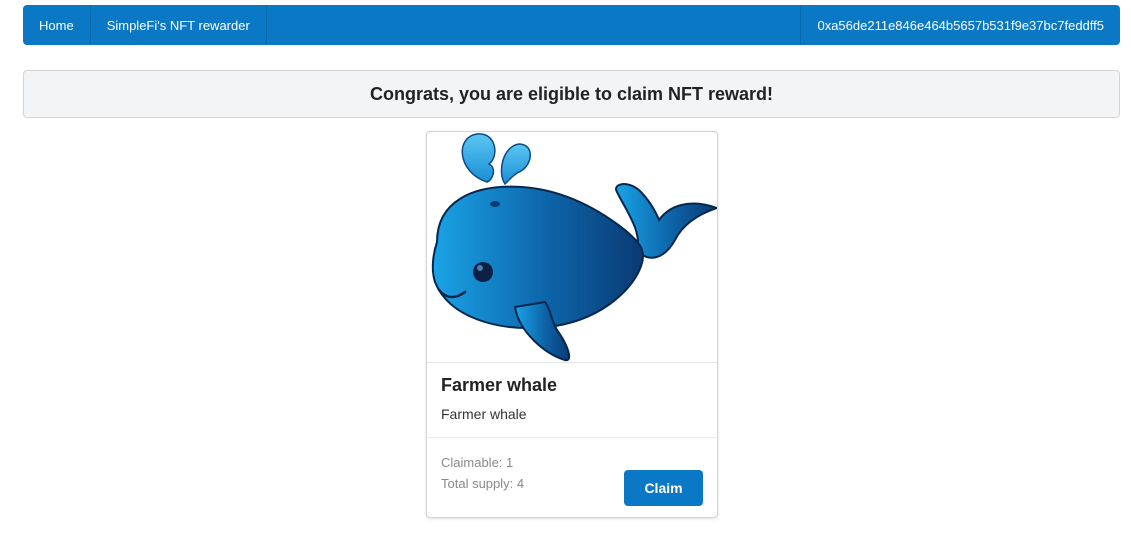 The width and height of the screenshot is (1131, 533). I want to click on card-title: Farmer whale, so click(499, 385).